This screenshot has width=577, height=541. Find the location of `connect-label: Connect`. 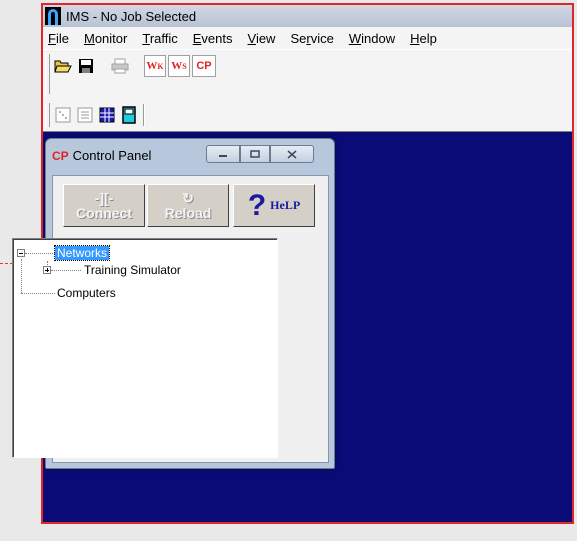

connect-label: Connect is located at coordinates (104, 212).